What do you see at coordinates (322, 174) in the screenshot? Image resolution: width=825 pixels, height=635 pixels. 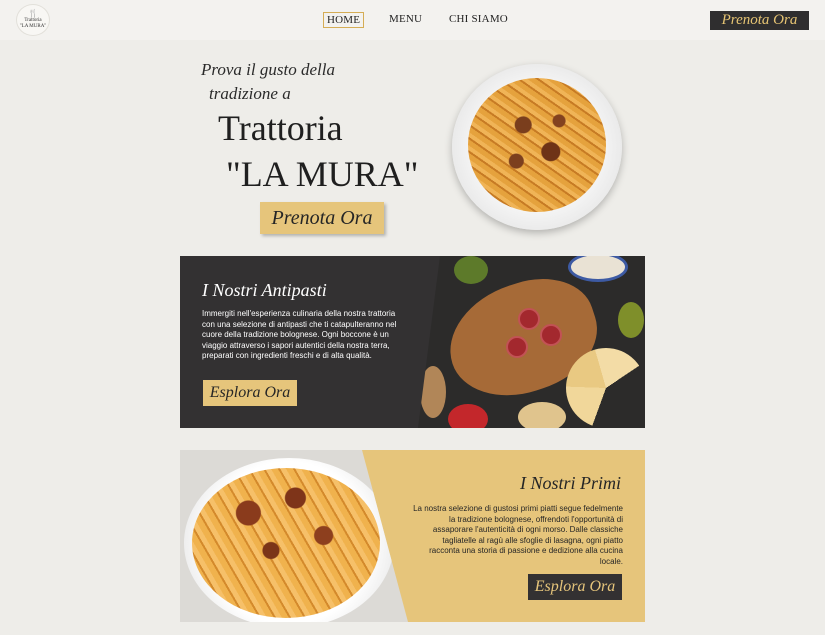 I see `hero-title-line2: "LA MURA"` at bounding box center [322, 174].